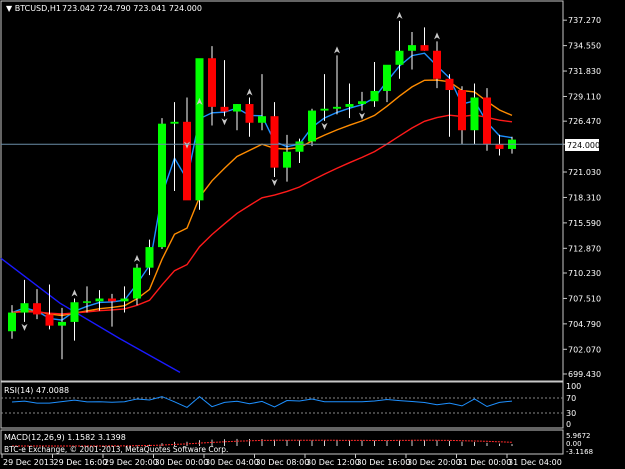 This screenshot has height=469, width=625. What do you see at coordinates (579, 452) in the screenshot?
I see `macd-value-min: -3.1168` at bounding box center [579, 452].